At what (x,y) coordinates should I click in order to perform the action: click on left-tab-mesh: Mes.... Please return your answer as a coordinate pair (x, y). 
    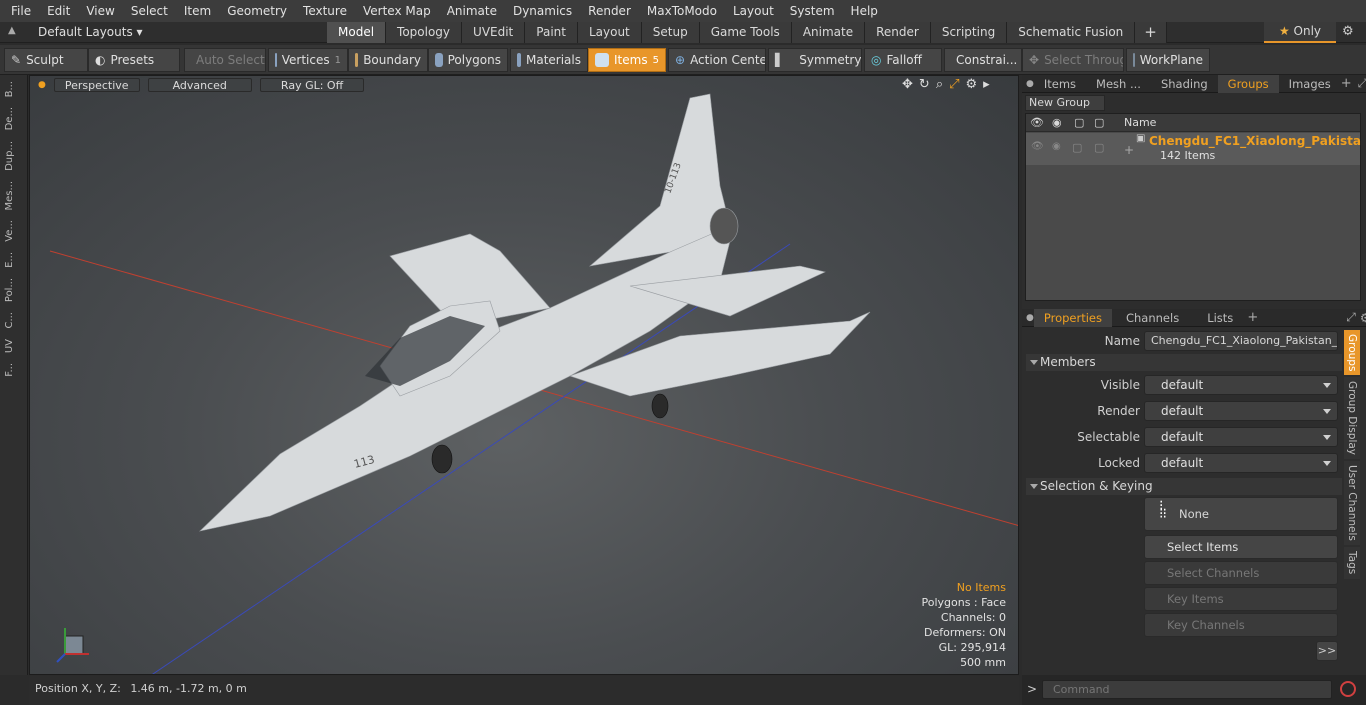
    Looking at the image, I should click on (14, 196).